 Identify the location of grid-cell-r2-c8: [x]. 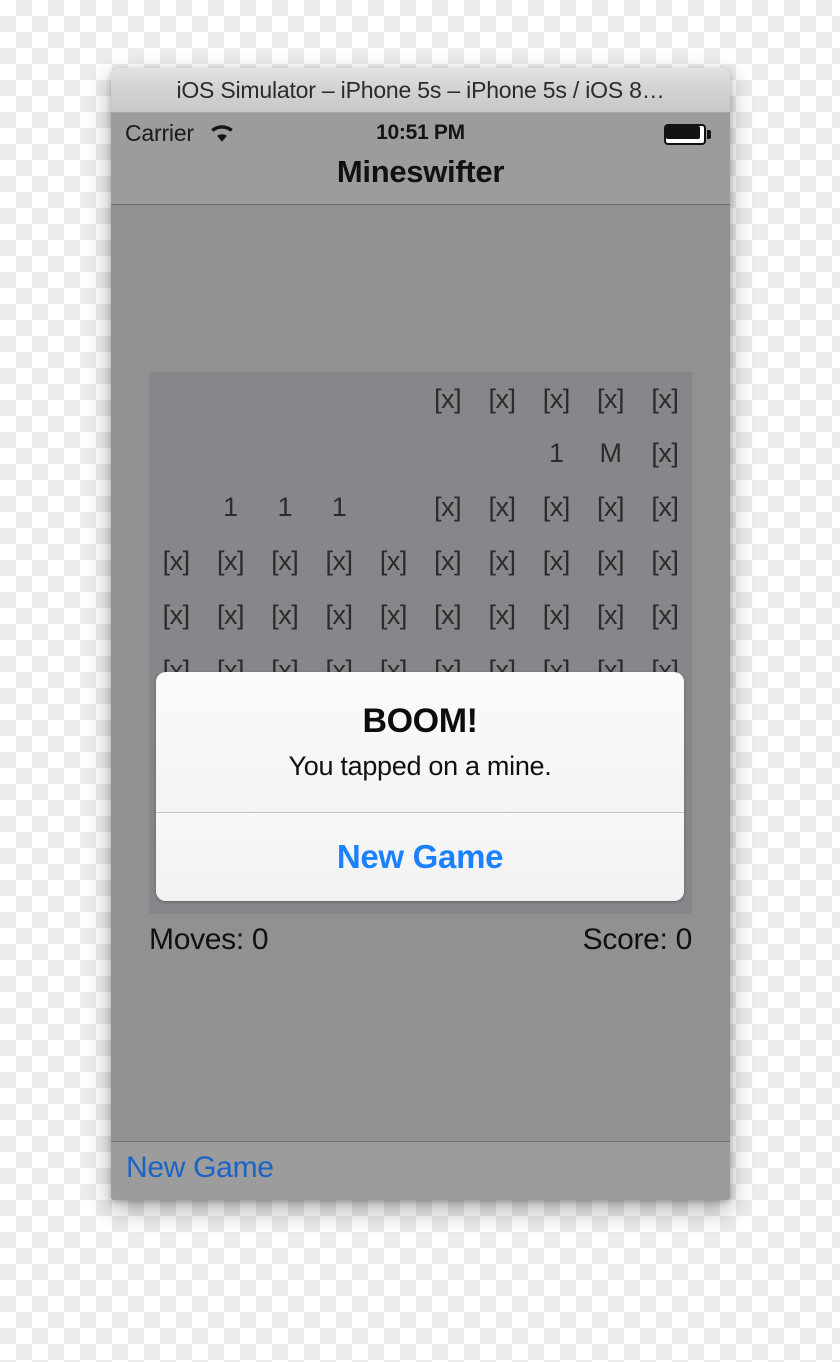
(610, 507).